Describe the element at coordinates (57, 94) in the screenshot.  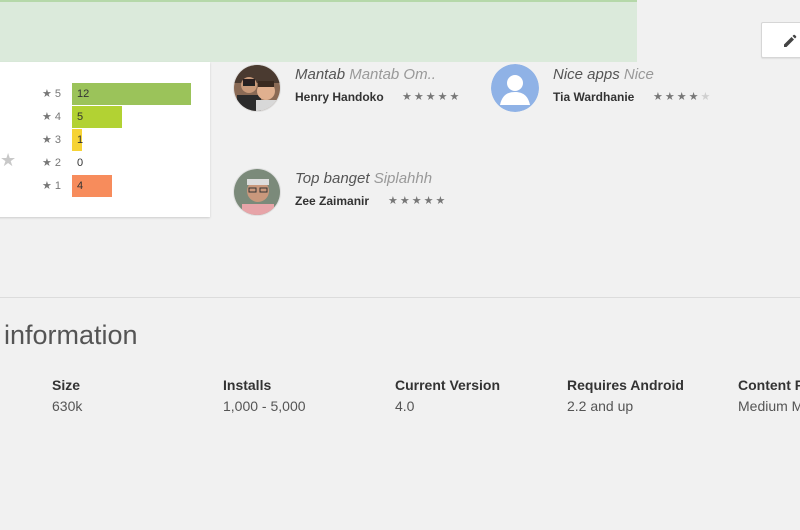
I see `histogram-star-value: 5` at that location.